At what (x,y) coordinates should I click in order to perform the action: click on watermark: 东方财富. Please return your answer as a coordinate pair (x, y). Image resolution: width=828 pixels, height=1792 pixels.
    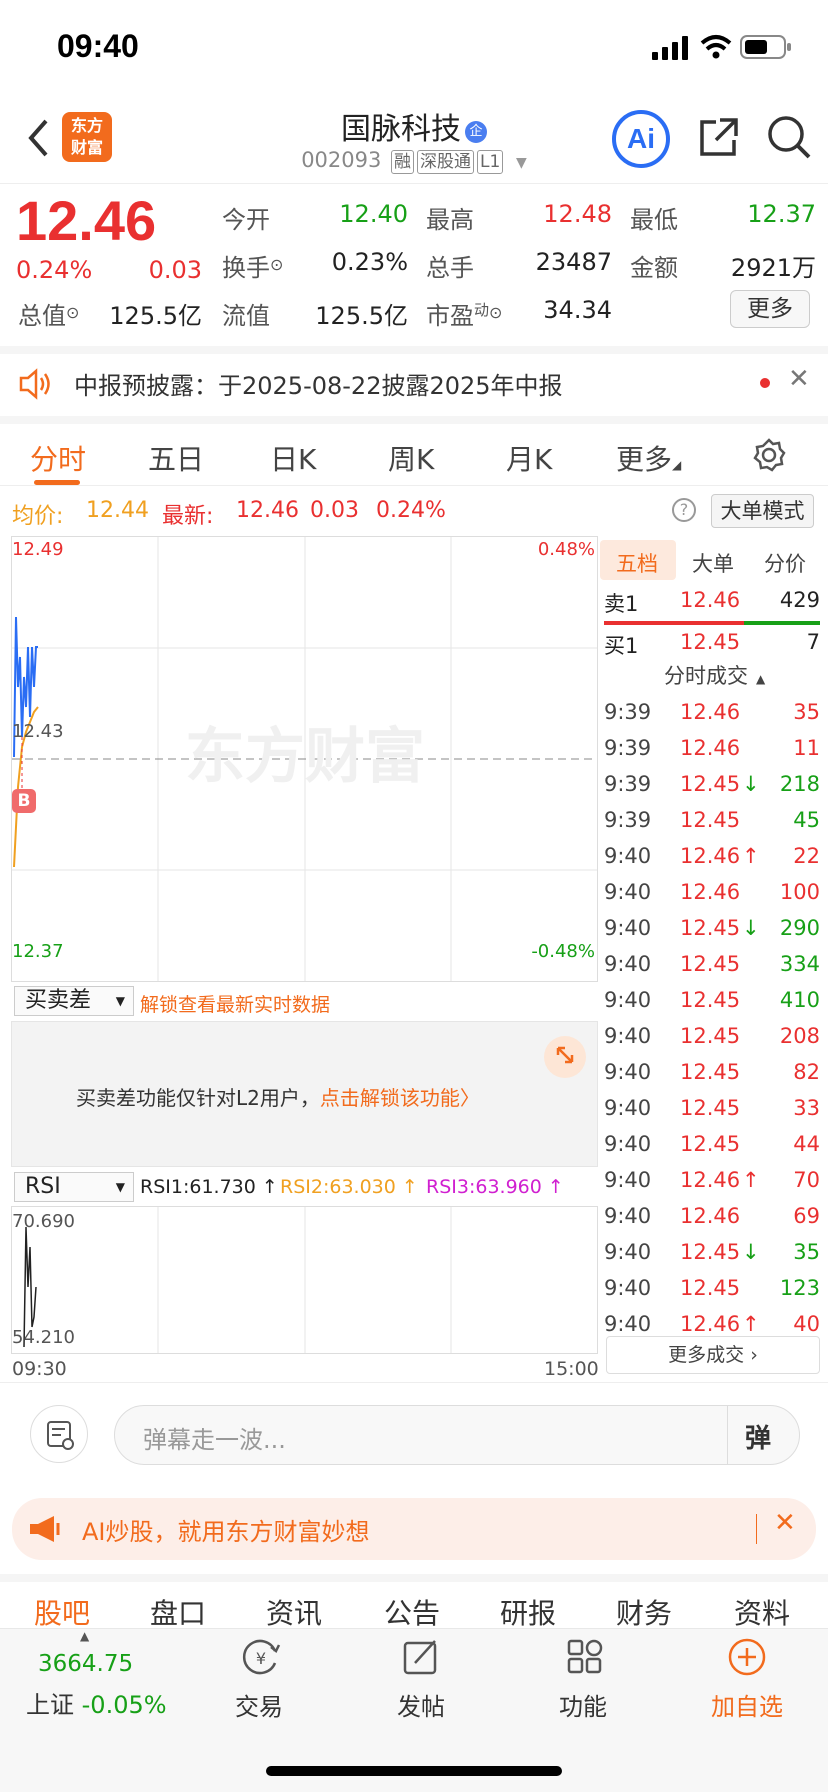
    Looking at the image, I should click on (305, 757).